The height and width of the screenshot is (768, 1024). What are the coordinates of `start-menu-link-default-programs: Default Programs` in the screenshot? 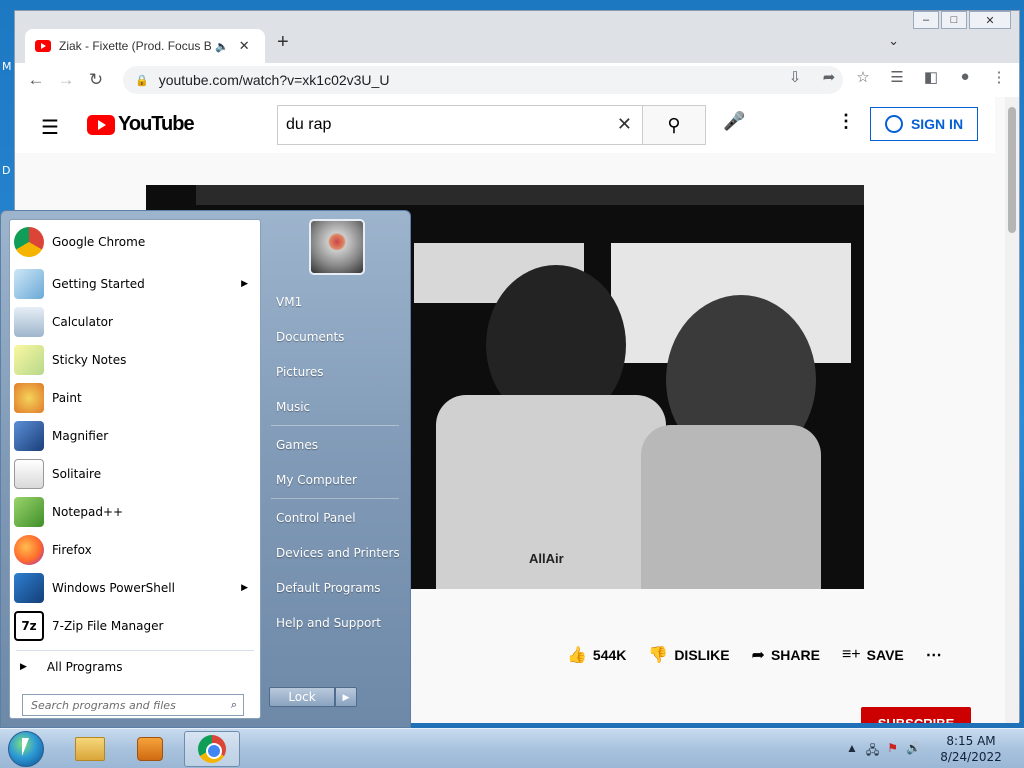 It's located at (335, 588).